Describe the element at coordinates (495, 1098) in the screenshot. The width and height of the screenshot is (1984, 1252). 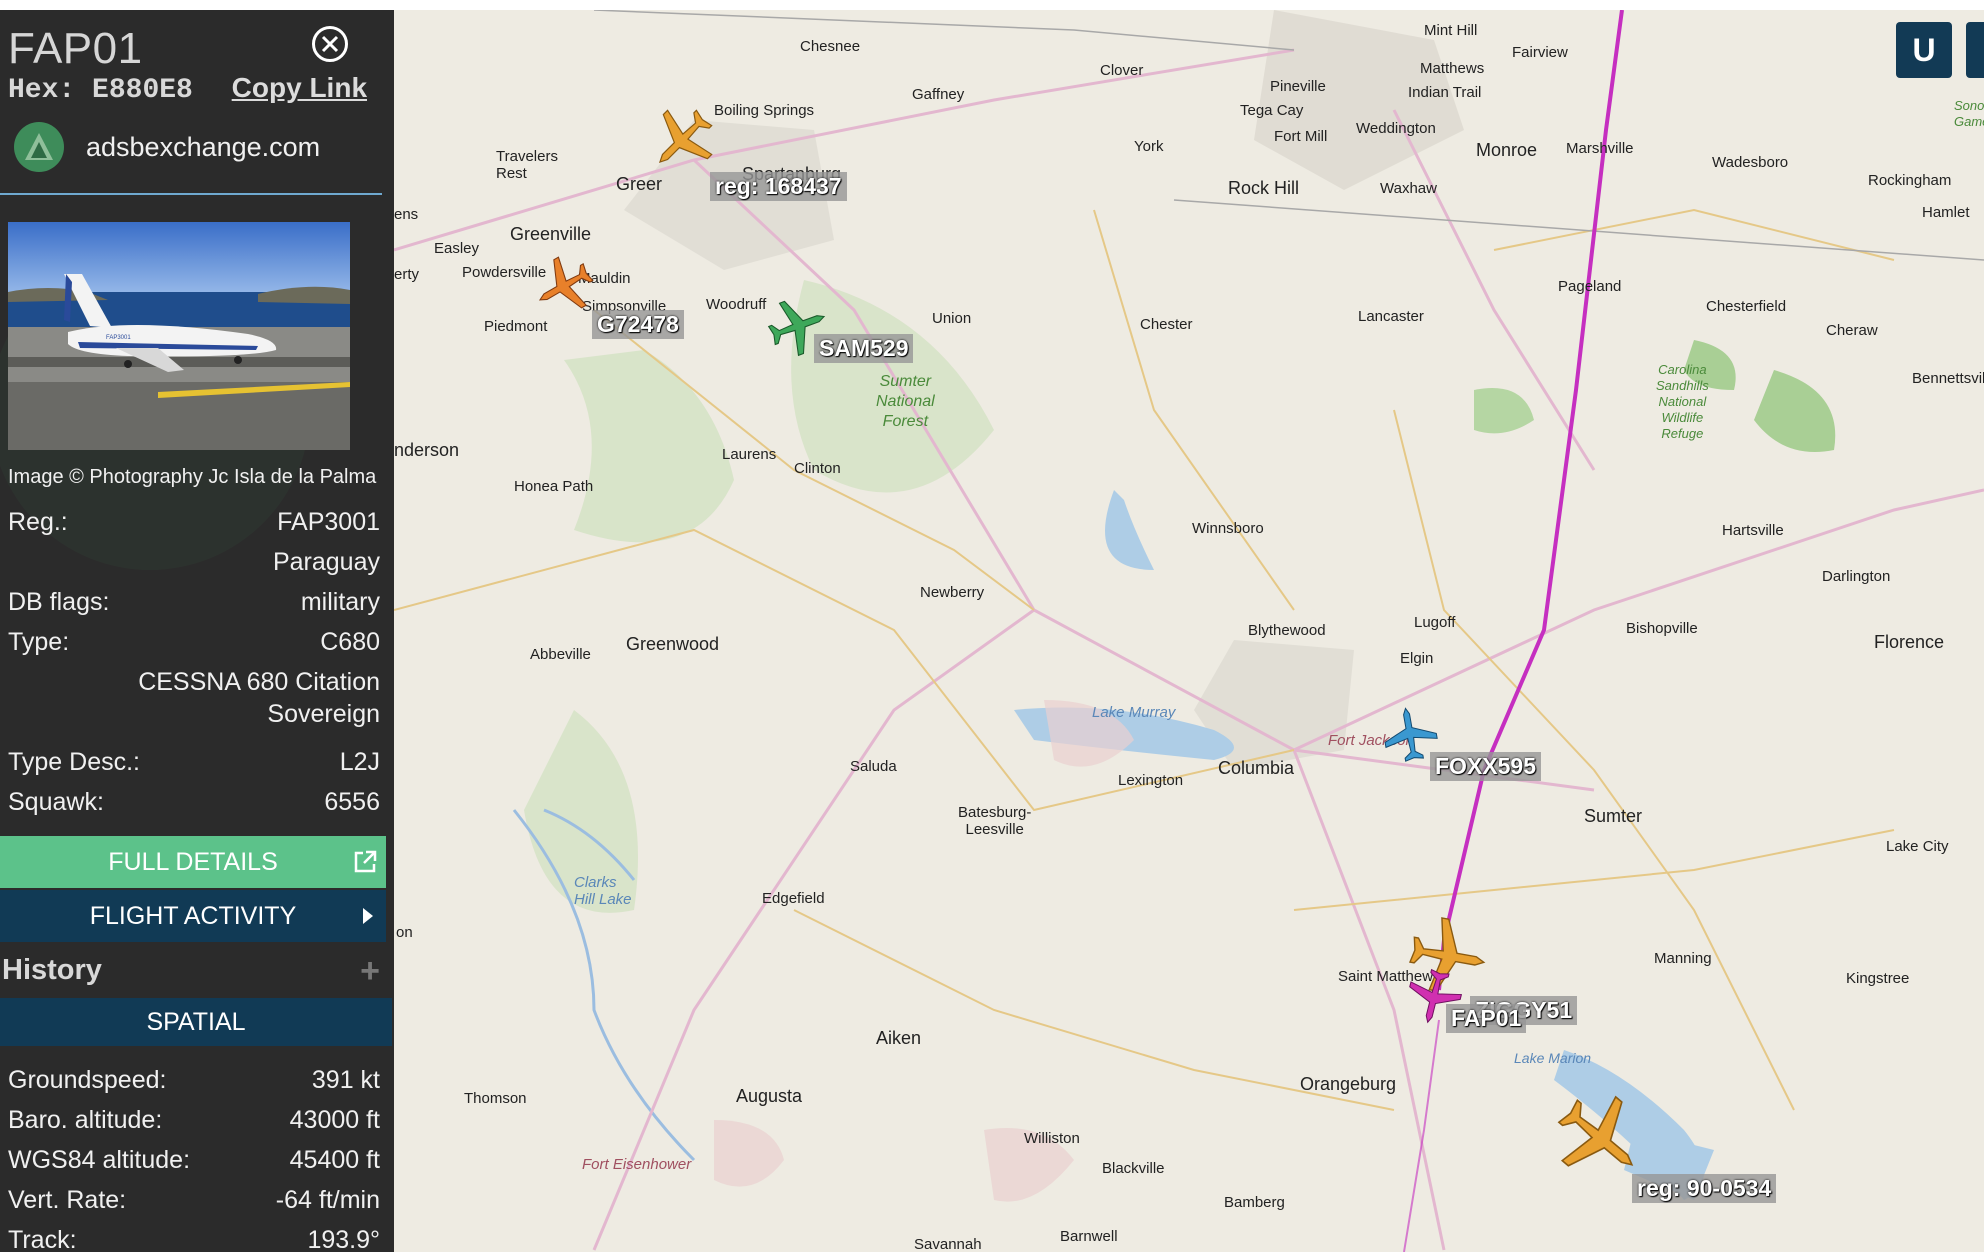
I see `place-label: Thomson` at that location.